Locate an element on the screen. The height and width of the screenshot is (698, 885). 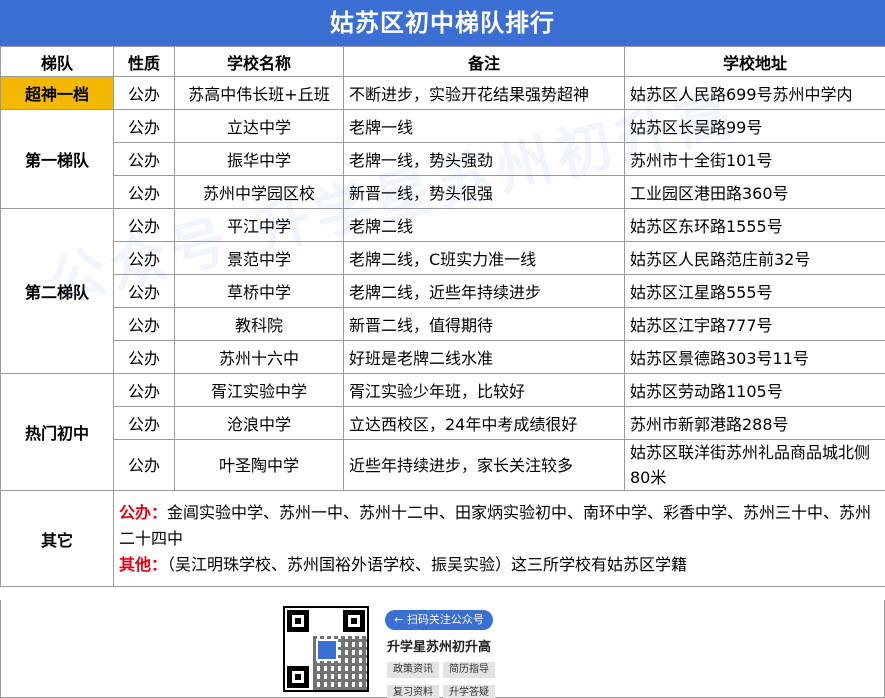
account-name: 升学星苏州初升高 is located at coordinates (439, 647).